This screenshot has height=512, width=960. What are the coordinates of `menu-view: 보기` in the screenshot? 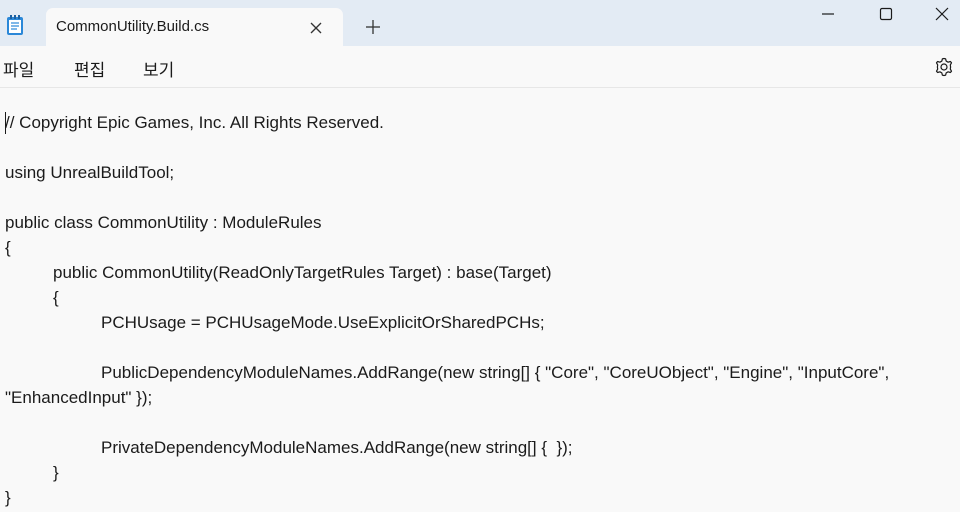 It's located at (158, 68).